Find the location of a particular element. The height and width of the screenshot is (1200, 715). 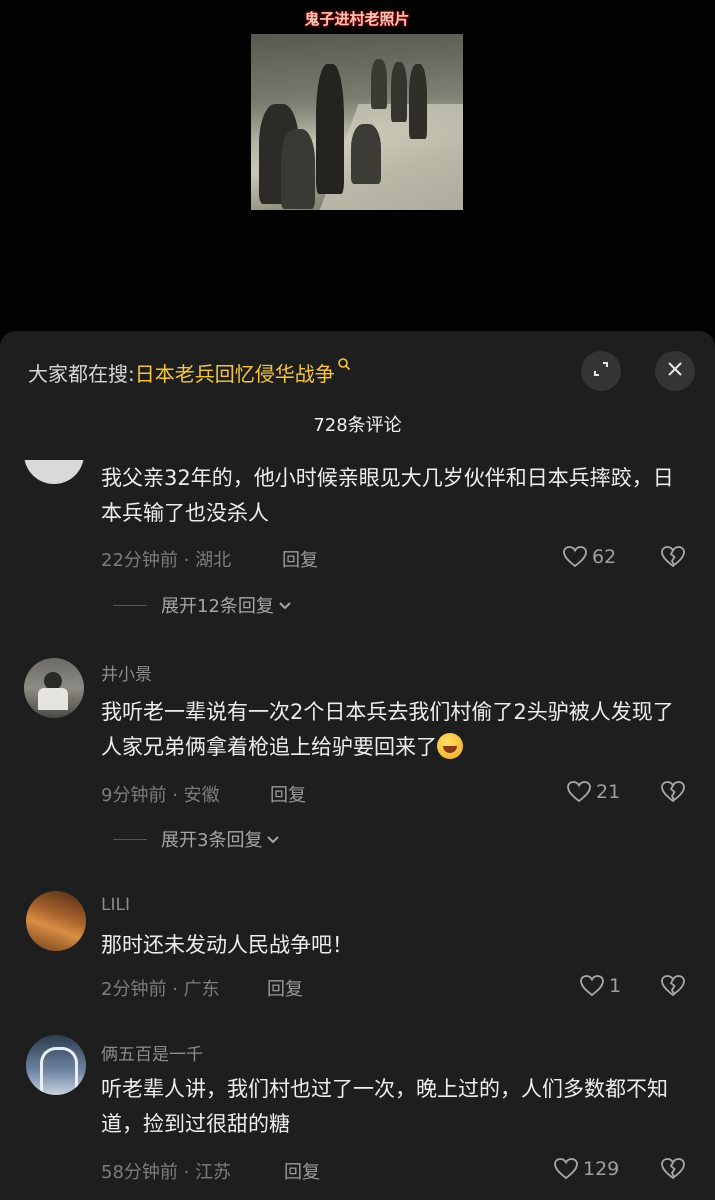

comment-meta: 2分钟前 · 广东 is located at coordinates (160, 989).